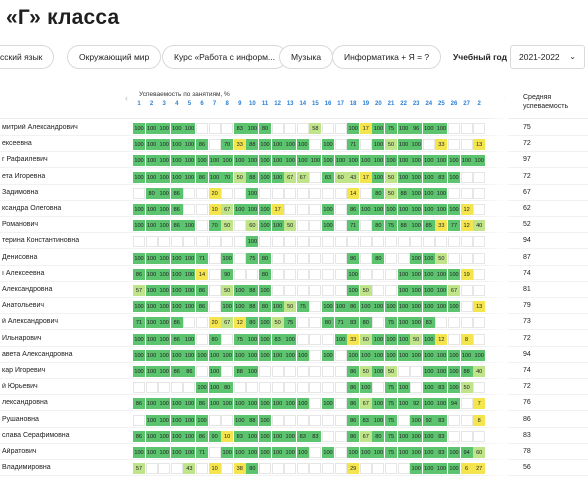 This screenshot has height=493, width=588. I want to click on scroll-left-icon: ‹, so click(126, 98).